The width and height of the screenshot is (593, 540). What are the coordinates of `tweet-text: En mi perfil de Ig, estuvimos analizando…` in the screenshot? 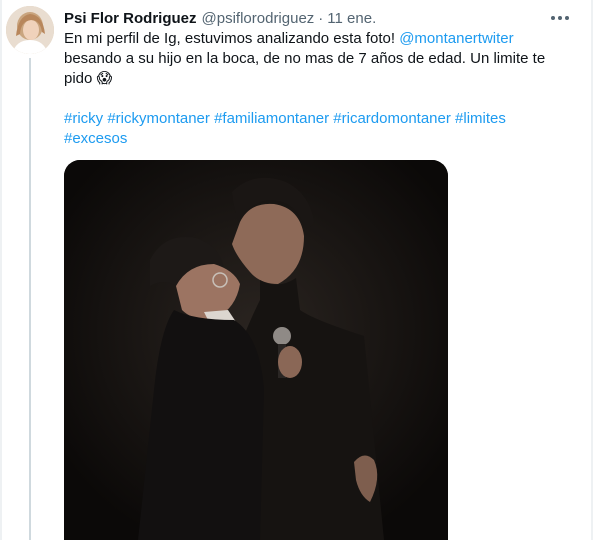 It's located at (314, 59).